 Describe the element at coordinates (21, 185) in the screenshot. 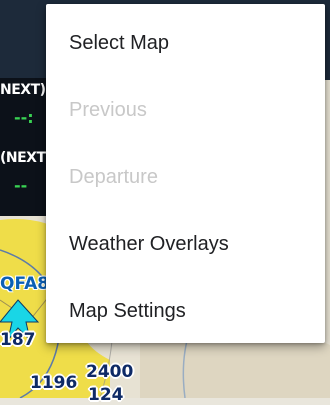

I see `hud-next-value-2: --` at that location.